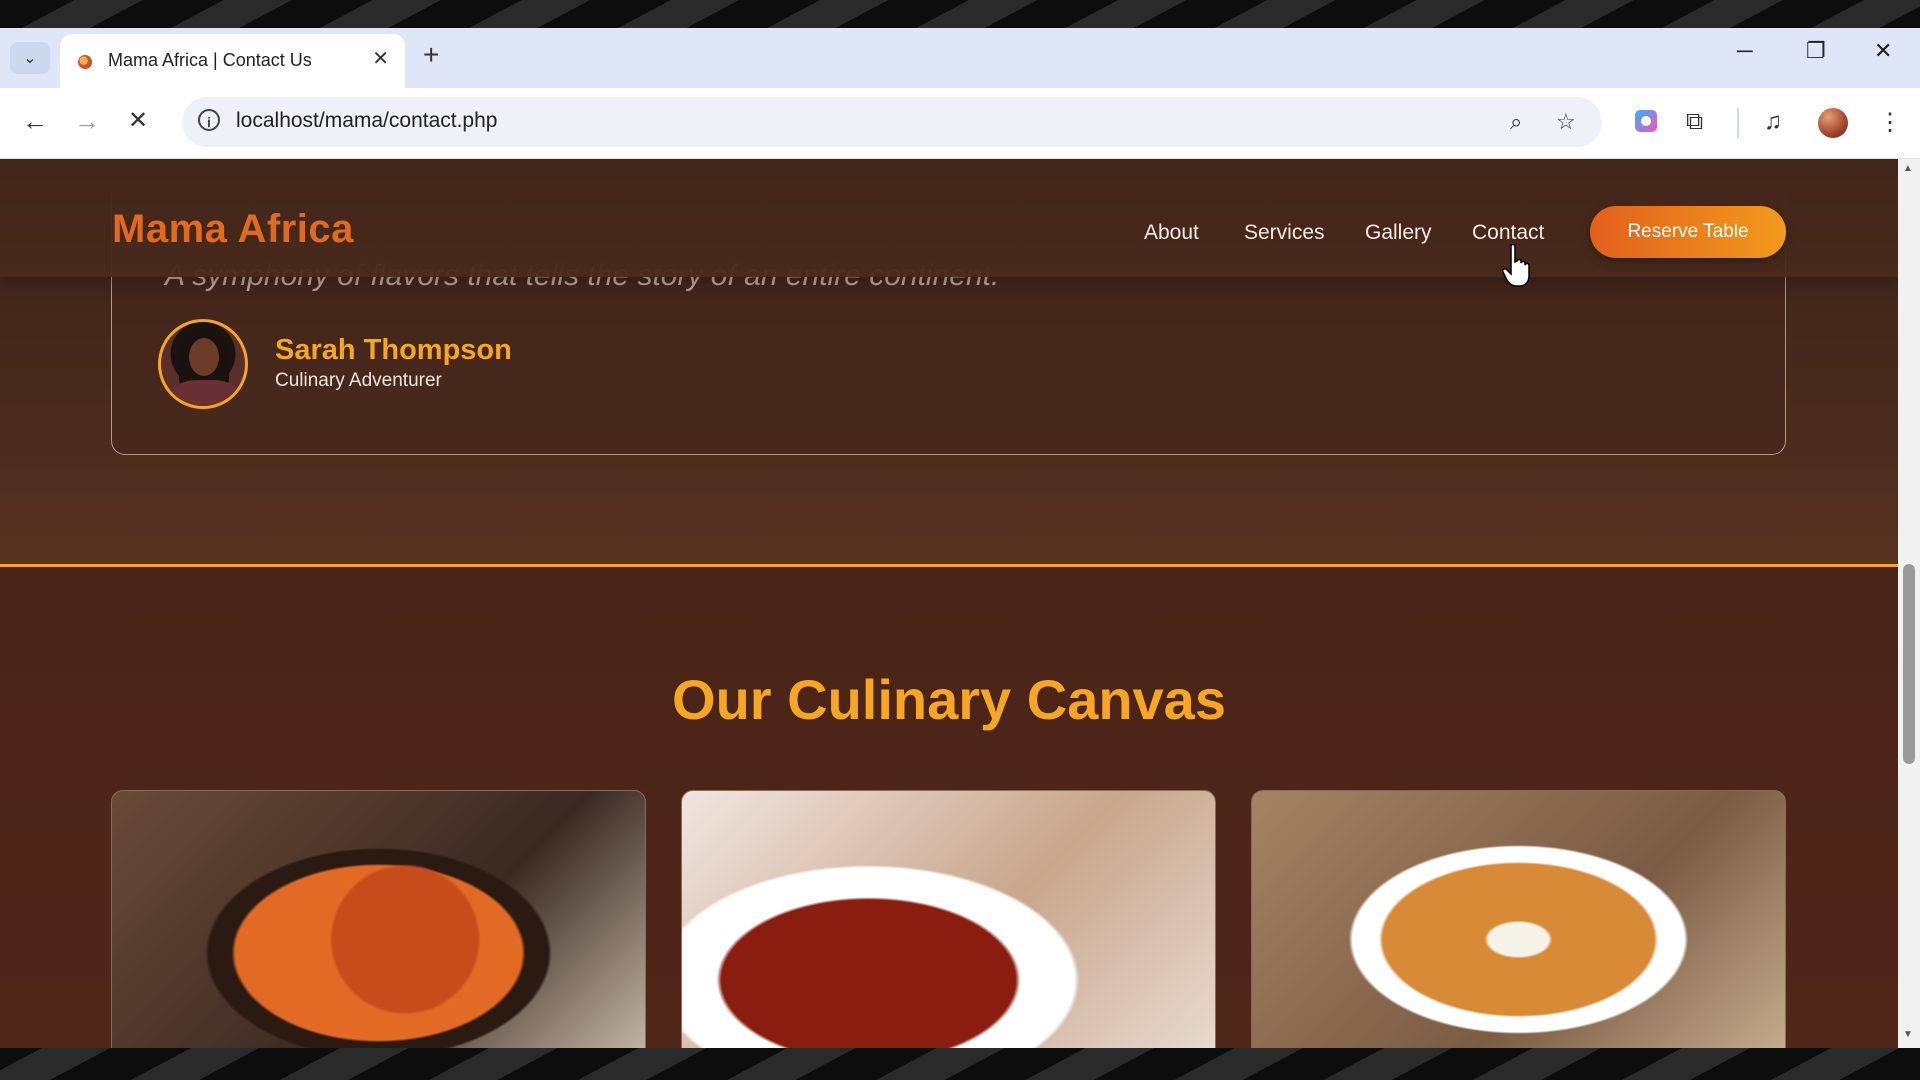  Describe the element at coordinates (1688, 232) in the screenshot. I see `reserve-table-button: Reserve Table` at that location.